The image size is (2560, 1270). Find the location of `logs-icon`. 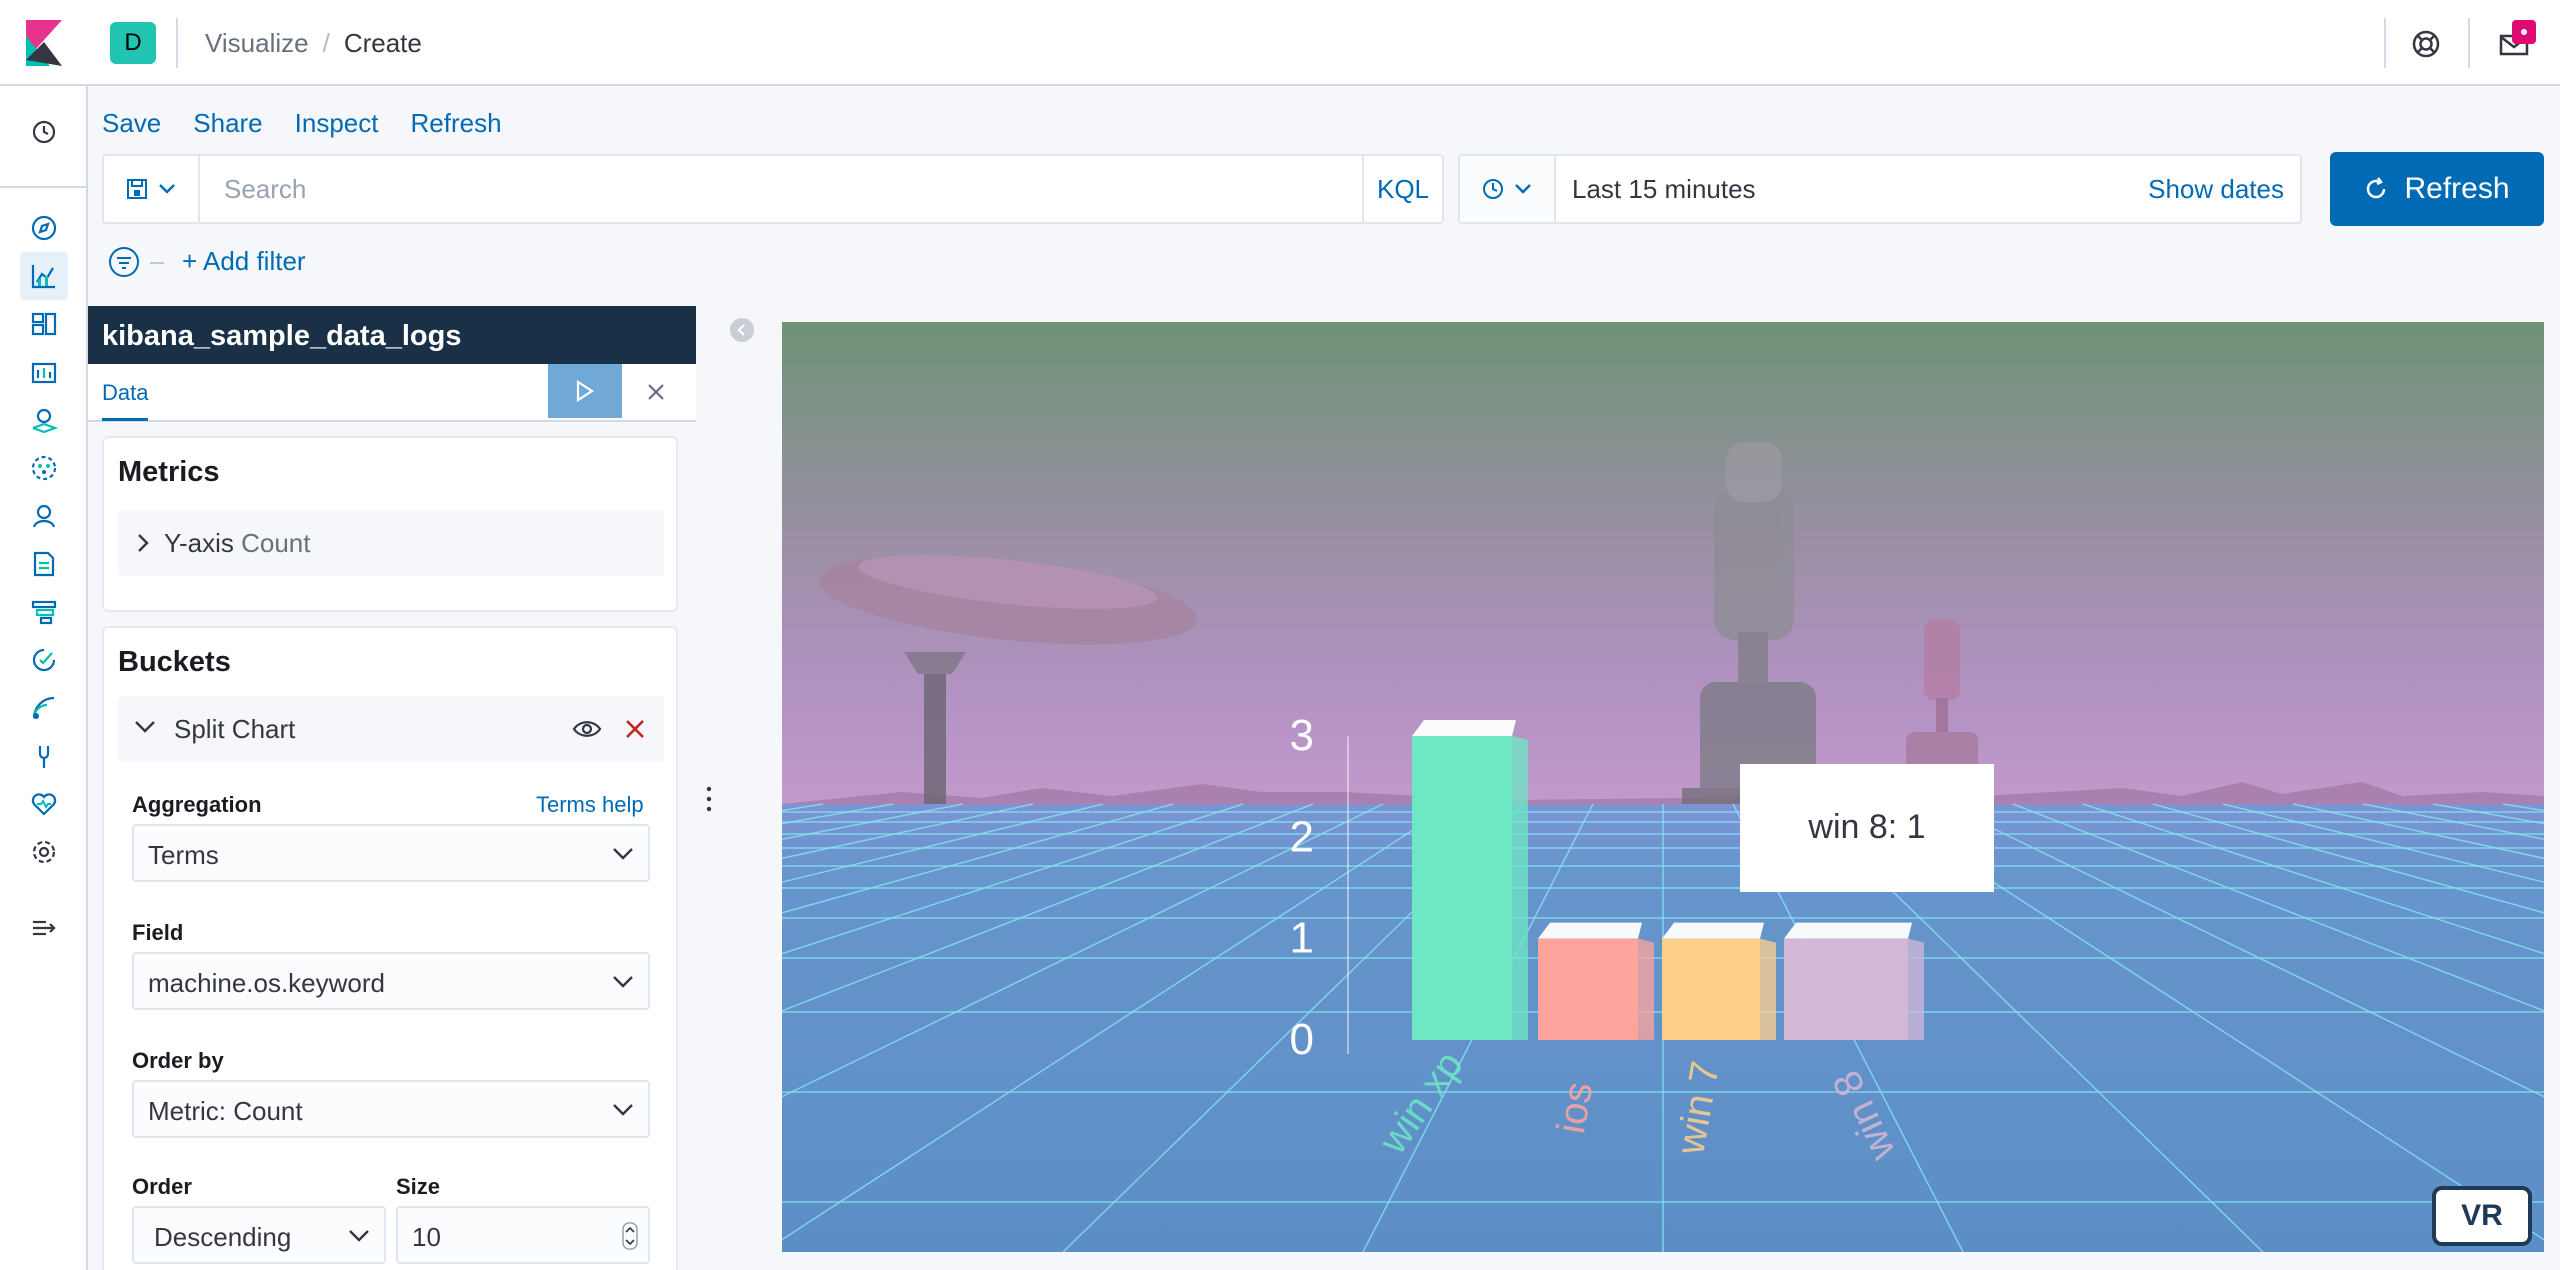

logs-icon is located at coordinates (44, 564).